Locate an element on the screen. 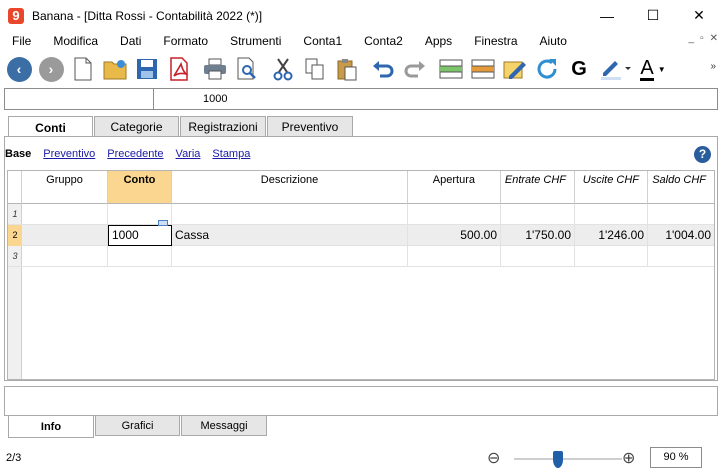 The image size is (722, 475). new-file-icon is located at coordinates (83, 69).